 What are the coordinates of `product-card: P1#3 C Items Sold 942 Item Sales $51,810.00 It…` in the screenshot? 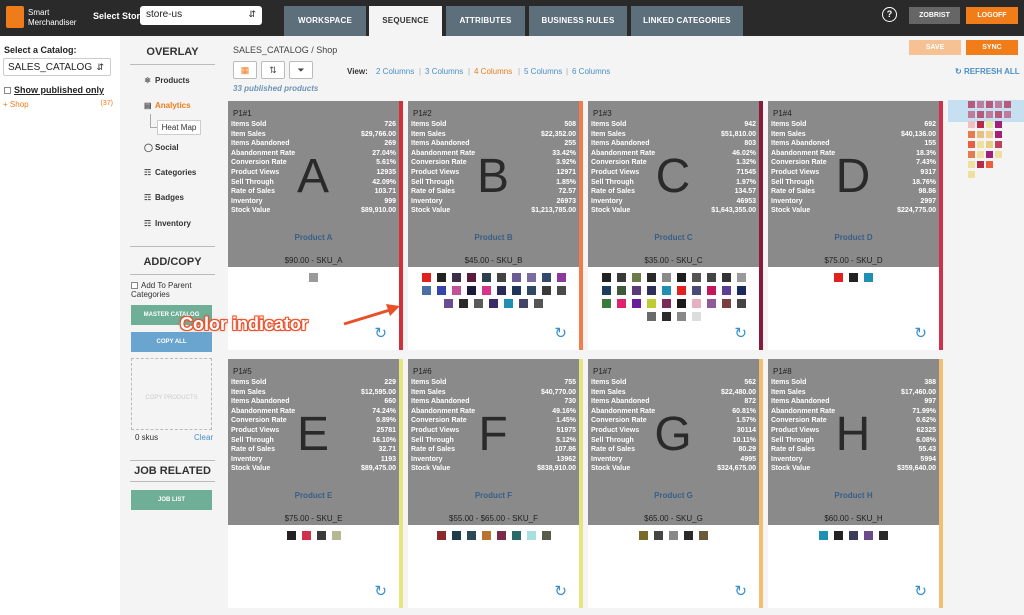 It's located at (675, 225).